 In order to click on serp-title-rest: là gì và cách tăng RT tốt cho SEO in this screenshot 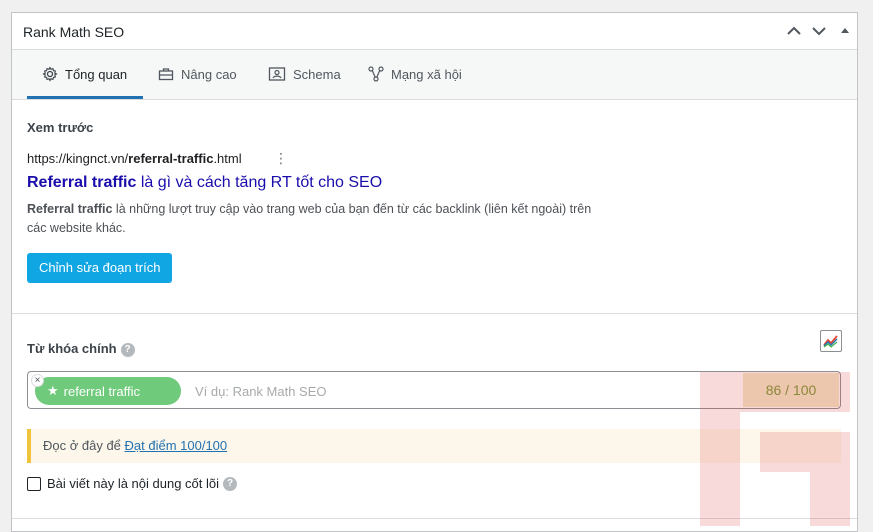, I will do `click(259, 182)`.